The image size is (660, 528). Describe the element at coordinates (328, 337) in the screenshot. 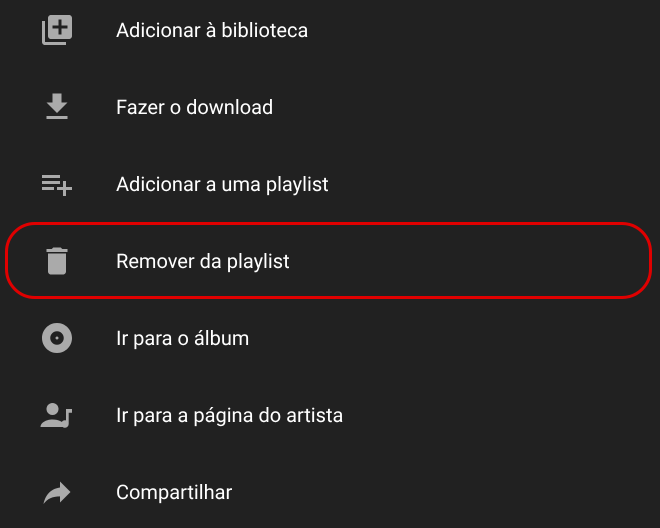

I see `menu-item: Ir para o álbum` at that location.